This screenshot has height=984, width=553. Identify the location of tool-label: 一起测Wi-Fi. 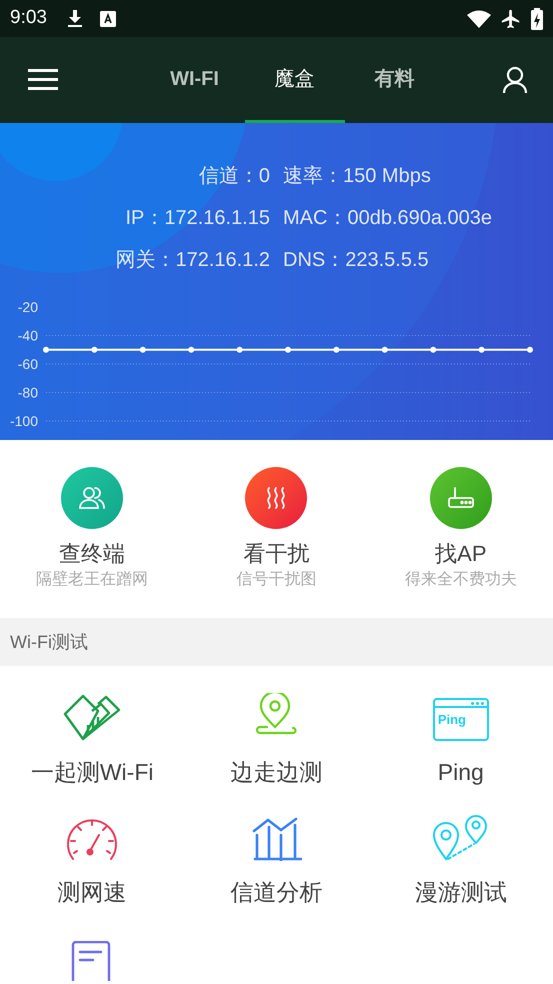
(92, 772).